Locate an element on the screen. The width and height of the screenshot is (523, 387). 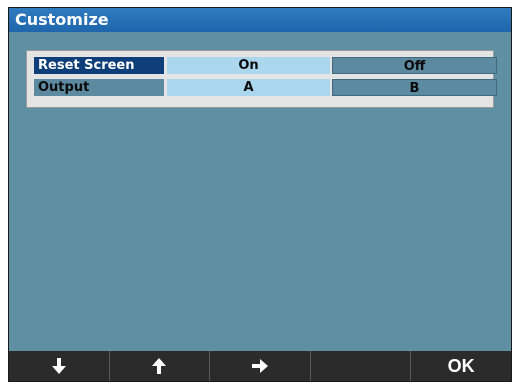
ok-label: OK is located at coordinates (461, 365).